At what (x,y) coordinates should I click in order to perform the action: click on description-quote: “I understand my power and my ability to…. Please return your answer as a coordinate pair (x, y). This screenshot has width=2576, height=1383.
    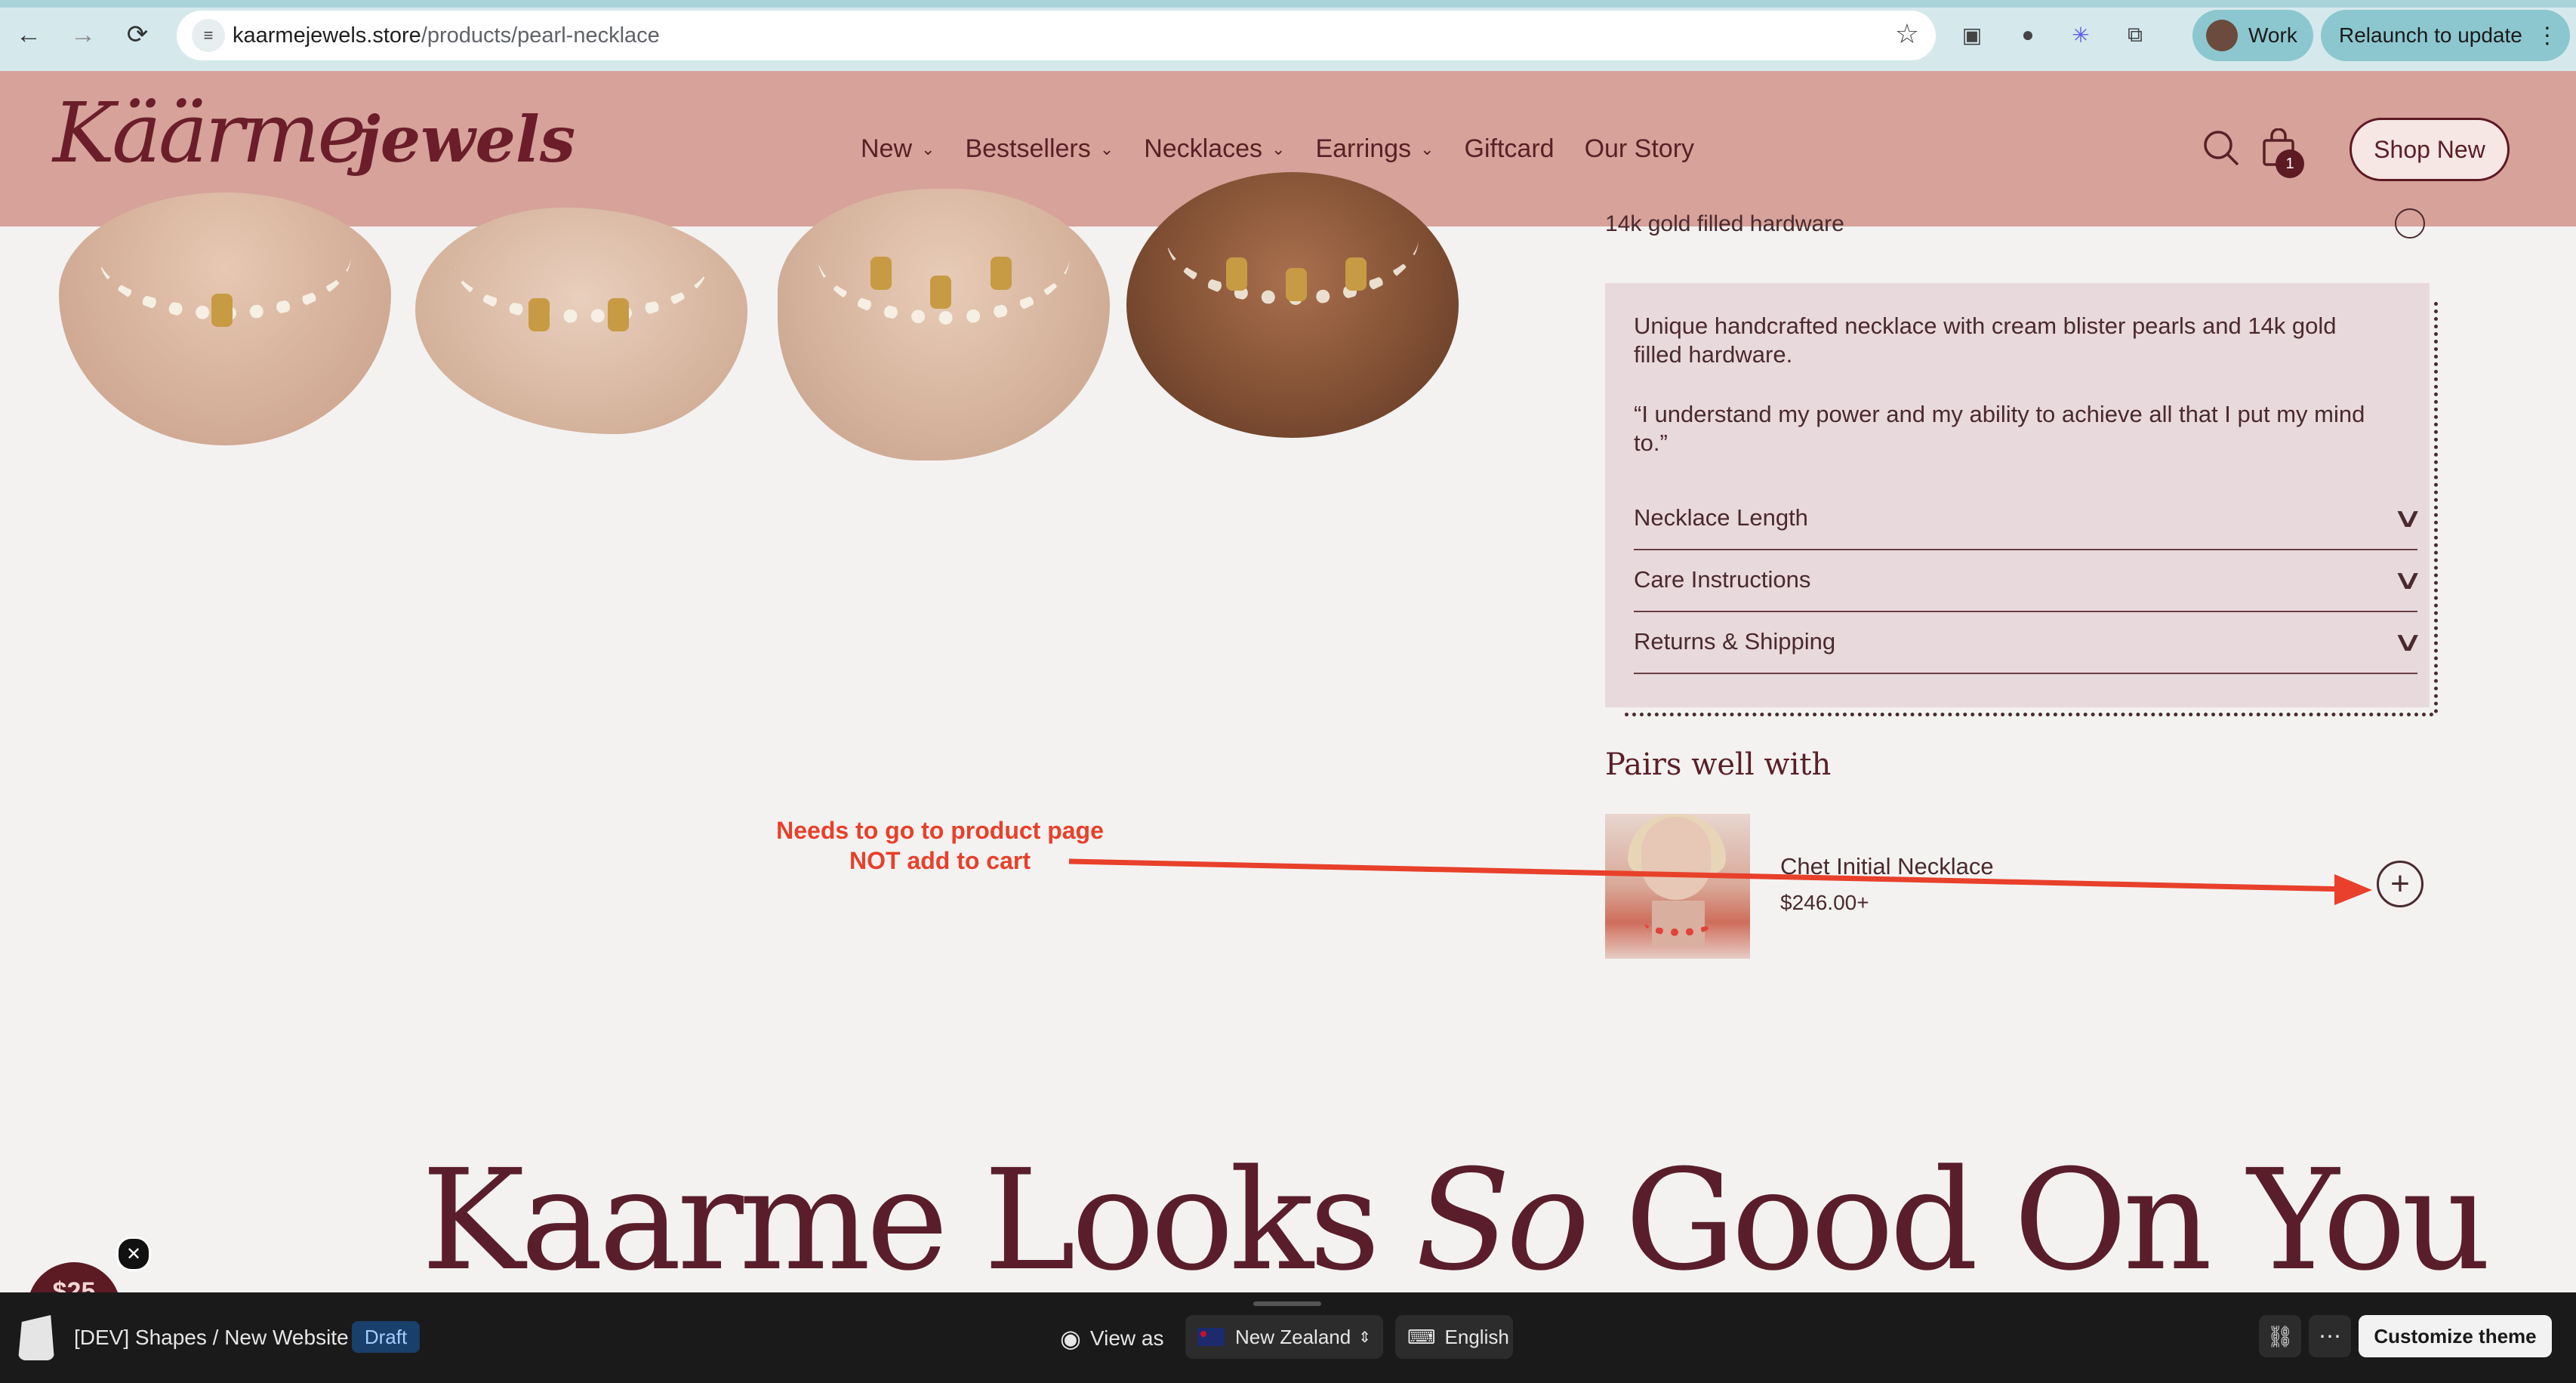
    Looking at the image, I should click on (2000, 428).